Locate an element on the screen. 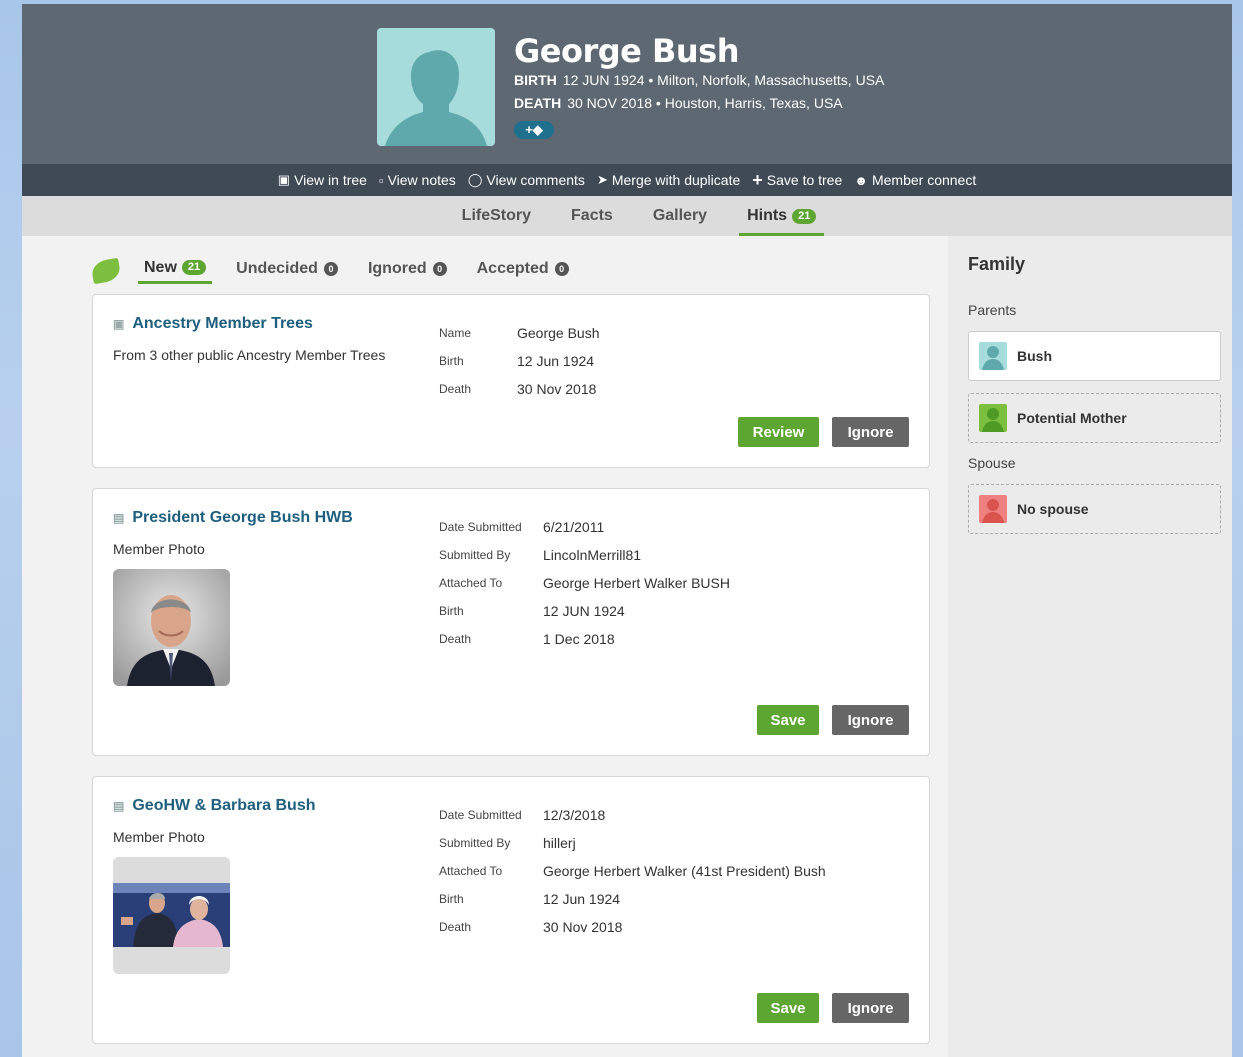  hint-tab-new: New 21 is located at coordinates (175, 269).